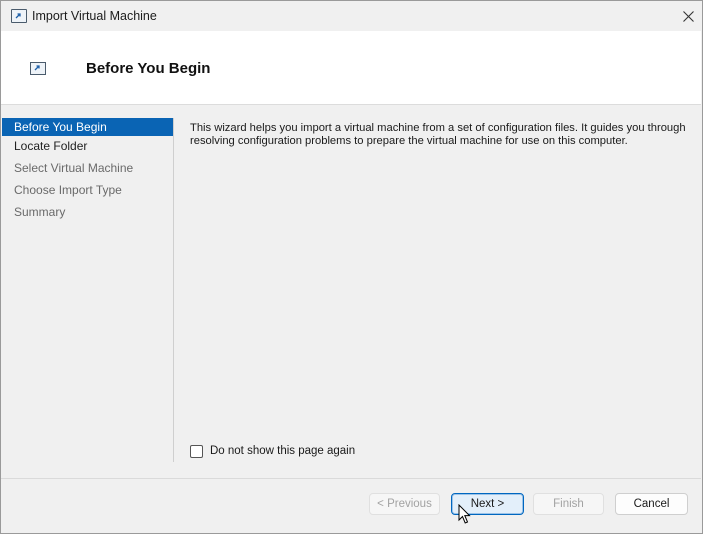 Image resolution: width=703 pixels, height=534 pixels. I want to click on finish-button: Finish, so click(568, 504).